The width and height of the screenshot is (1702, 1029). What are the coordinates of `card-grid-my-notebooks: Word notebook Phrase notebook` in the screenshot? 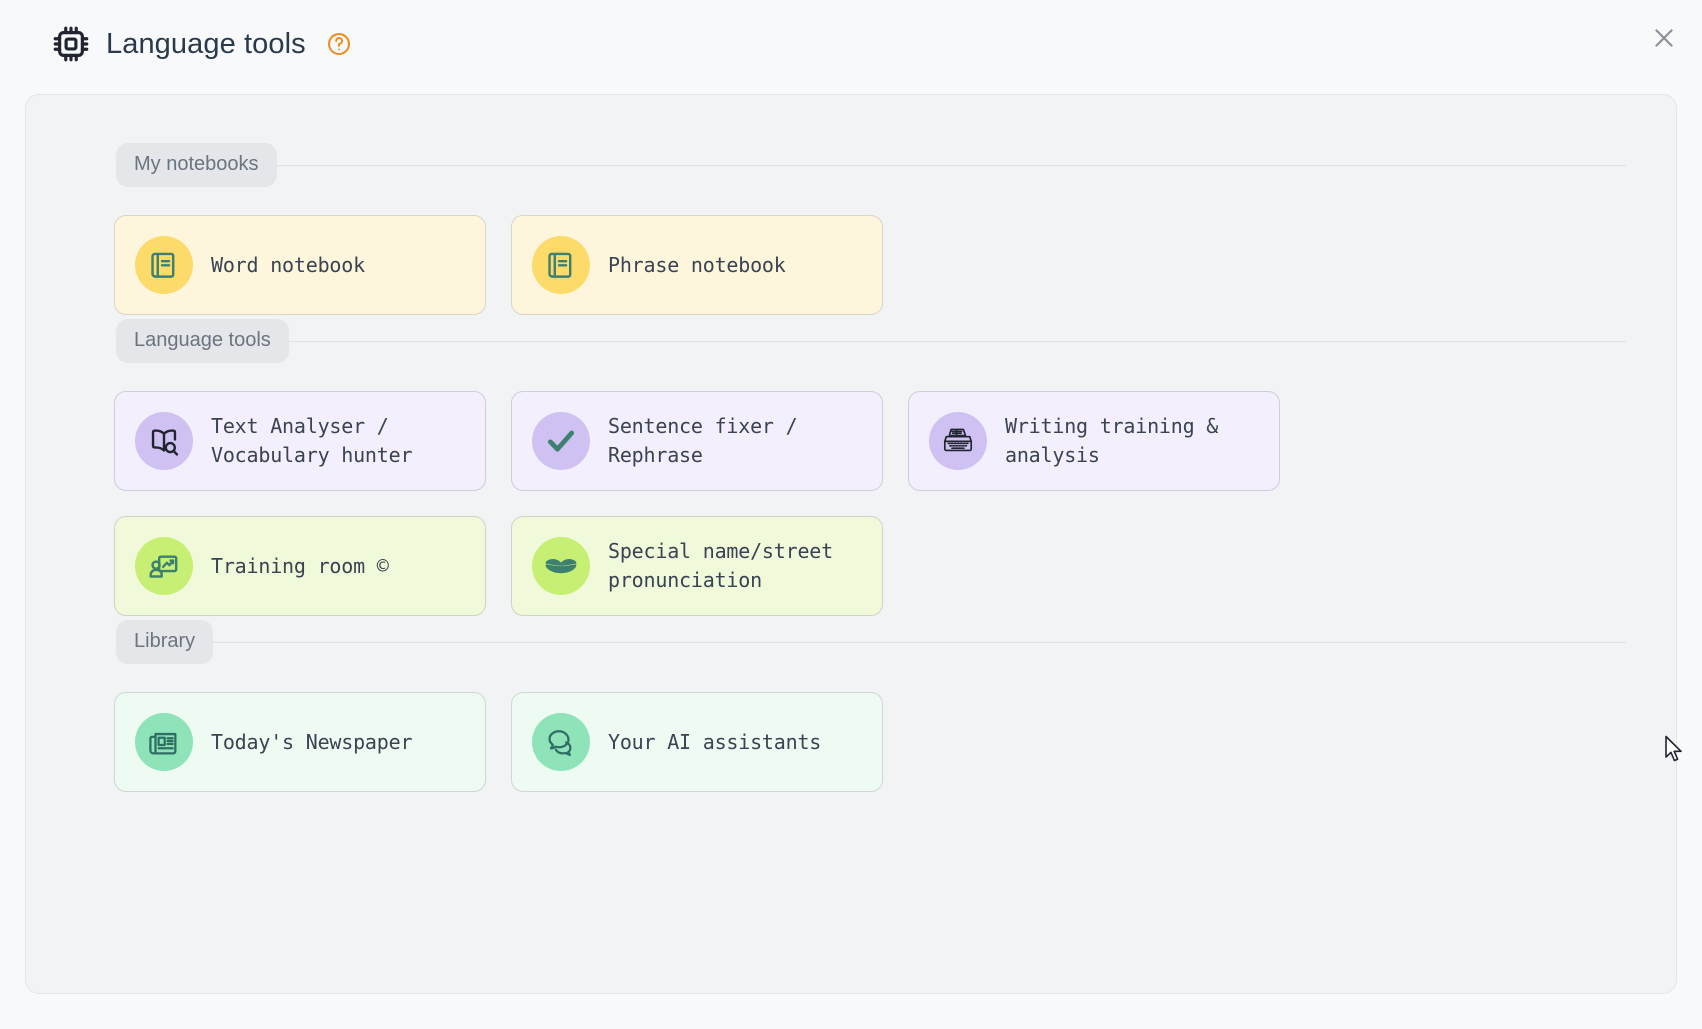 It's located at (851, 251).